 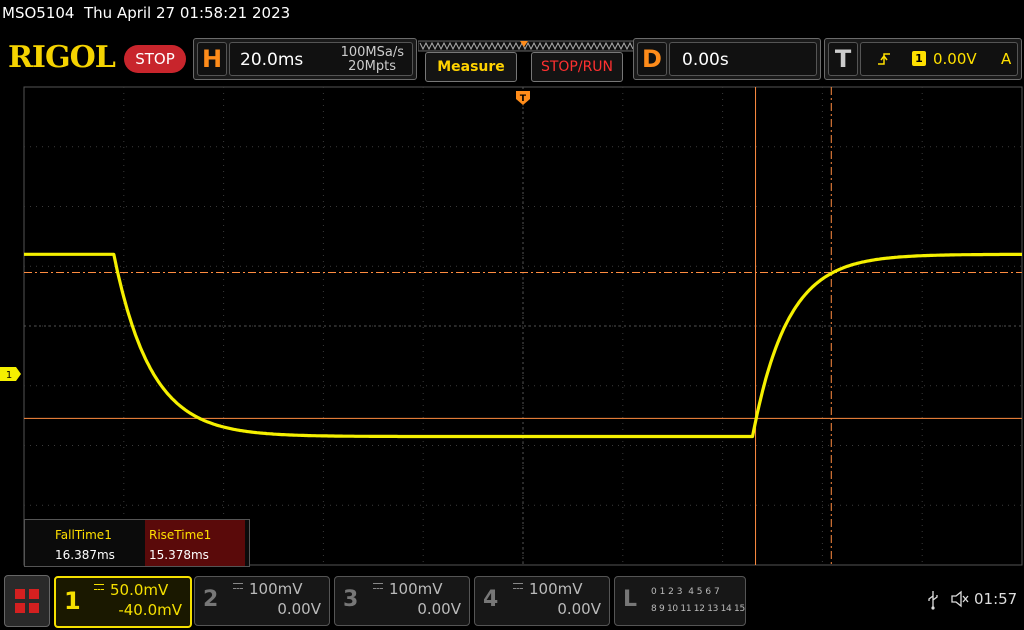 What do you see at coordinates (372, 52) in the screenshot?
I see `sample-rate: 100MSa/s` at bounding box center [372, 52].